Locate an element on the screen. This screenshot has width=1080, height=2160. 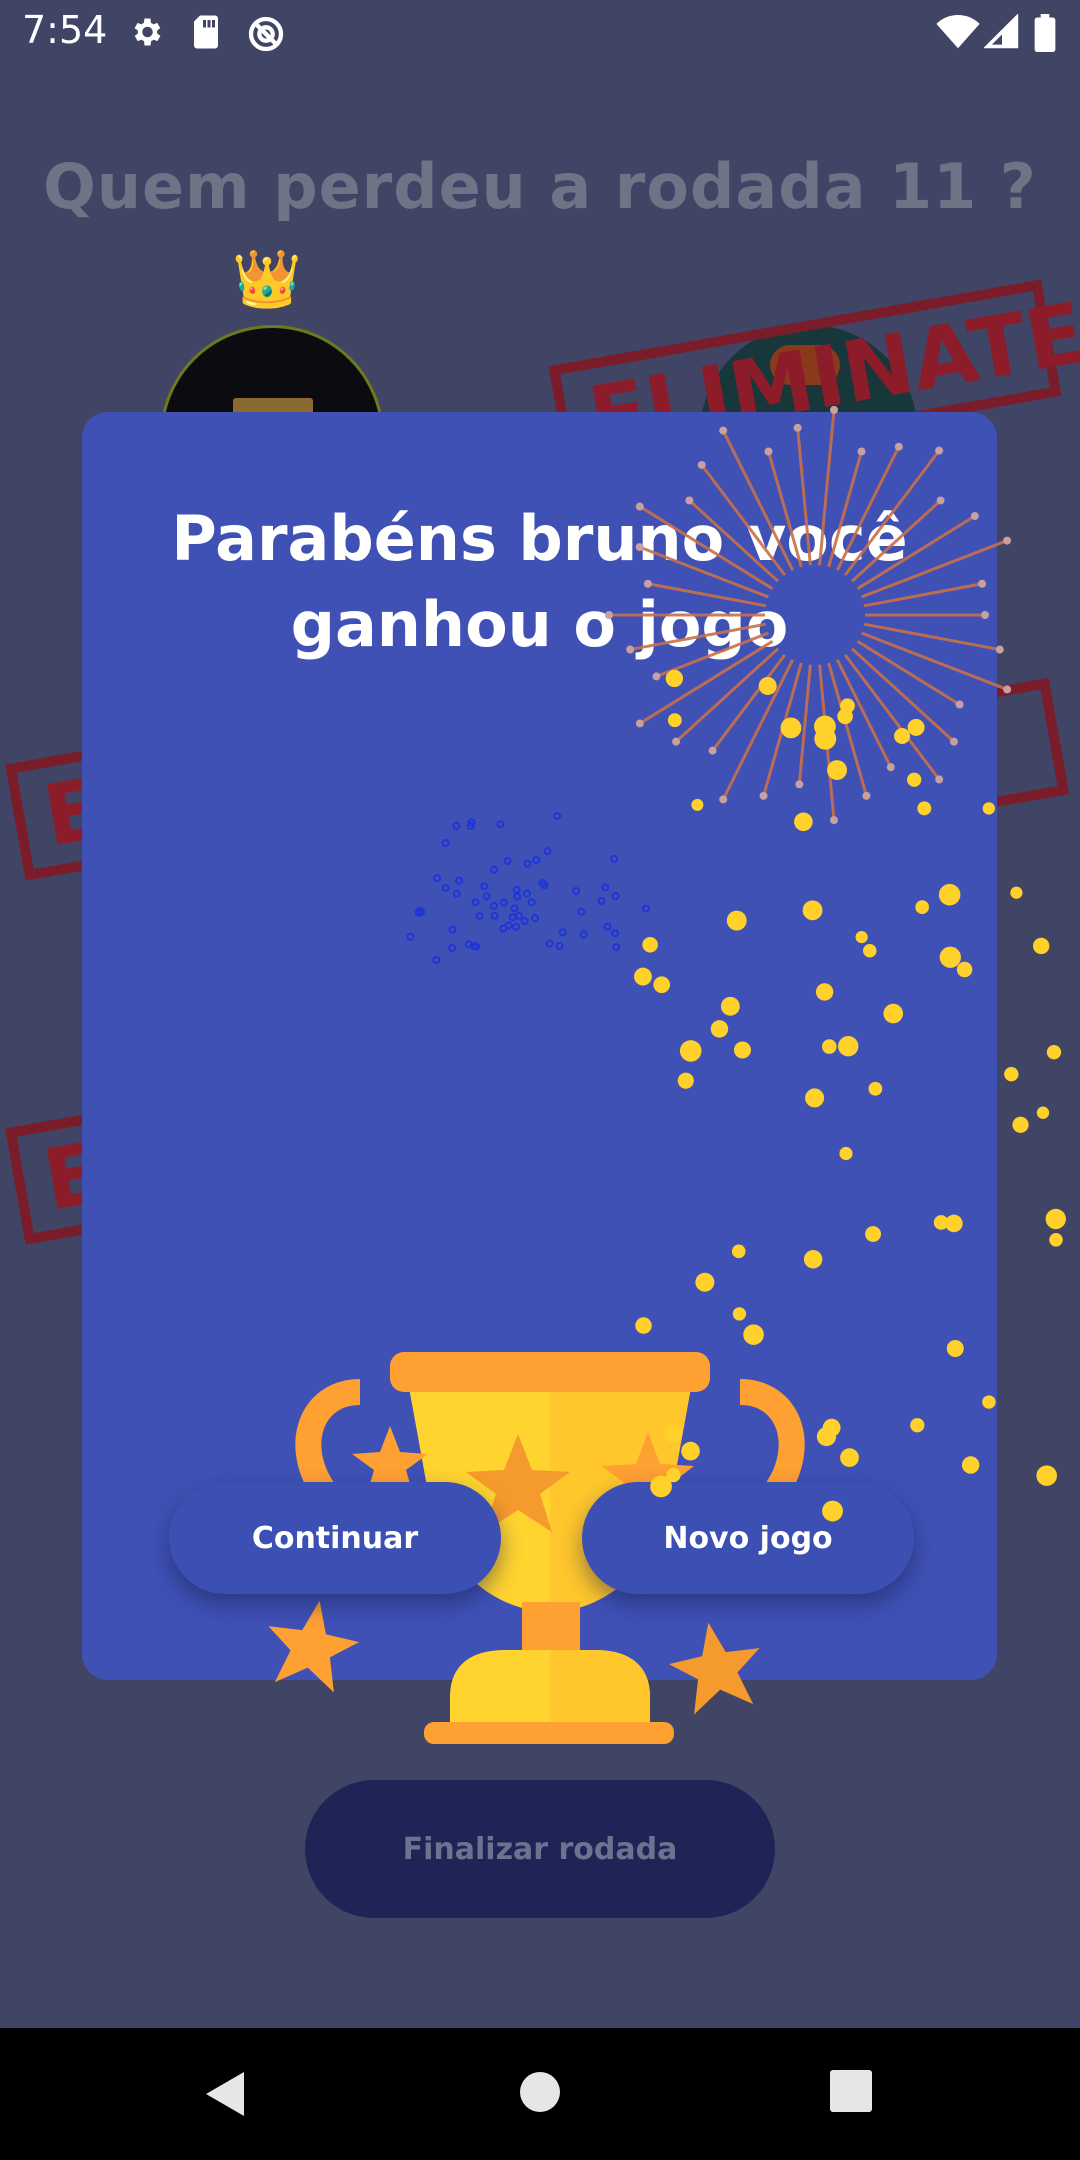
recents-icon is located at coordinates (851, 2091).